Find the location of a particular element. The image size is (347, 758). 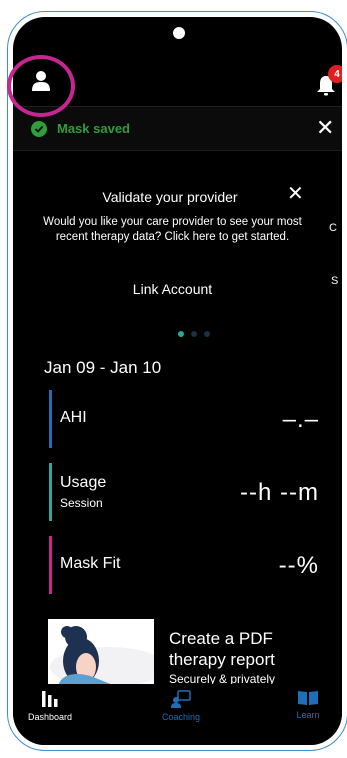

next-card-peek: S is located at coordinates (335, 281).